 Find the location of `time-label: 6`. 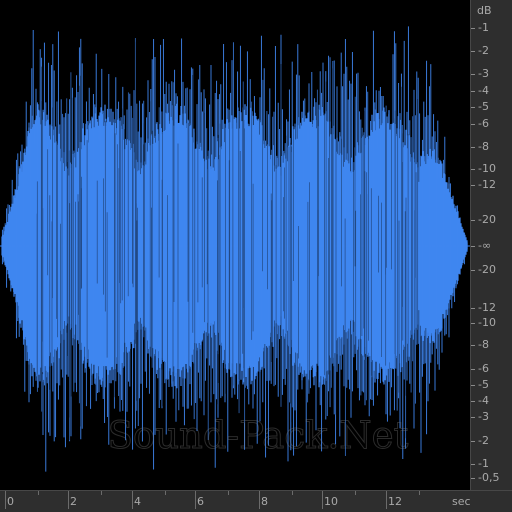

time-label: 6 is located at coordinates (200, 501).